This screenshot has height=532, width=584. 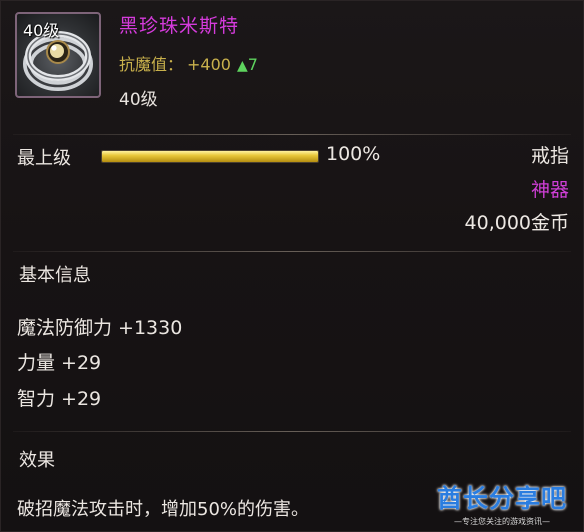 What do you see at coordinates (353, 154) in the screenshot?
I see `upgrade-percent: 100%` at bounding box center [353, 154].